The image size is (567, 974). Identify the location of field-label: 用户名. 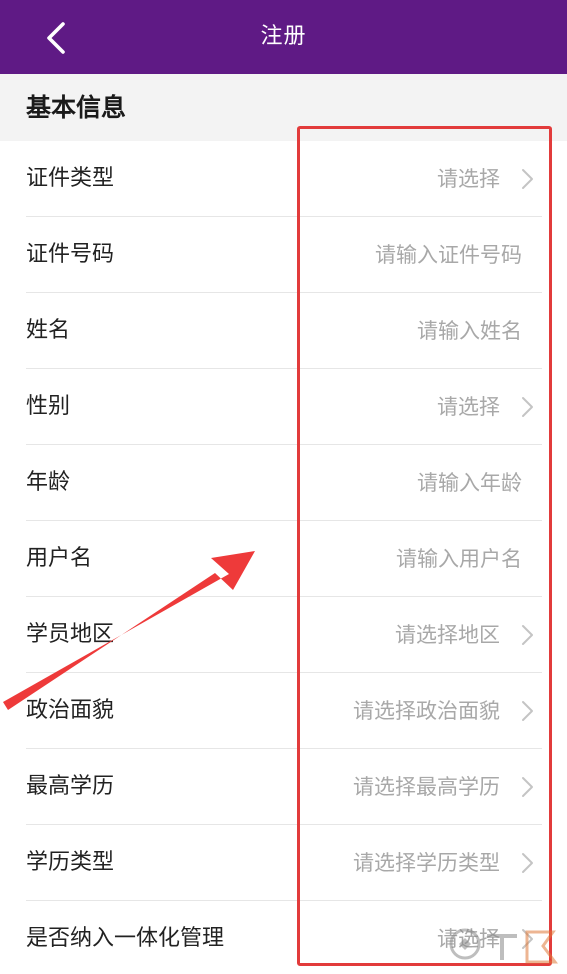
(59, 558).